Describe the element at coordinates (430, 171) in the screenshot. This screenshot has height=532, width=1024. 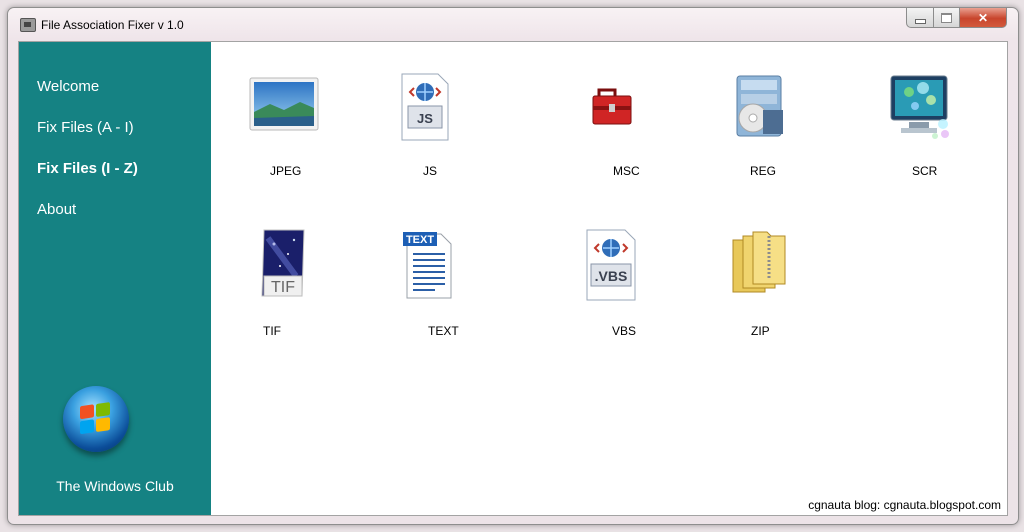
I see `file-label-js: JS` at that location.